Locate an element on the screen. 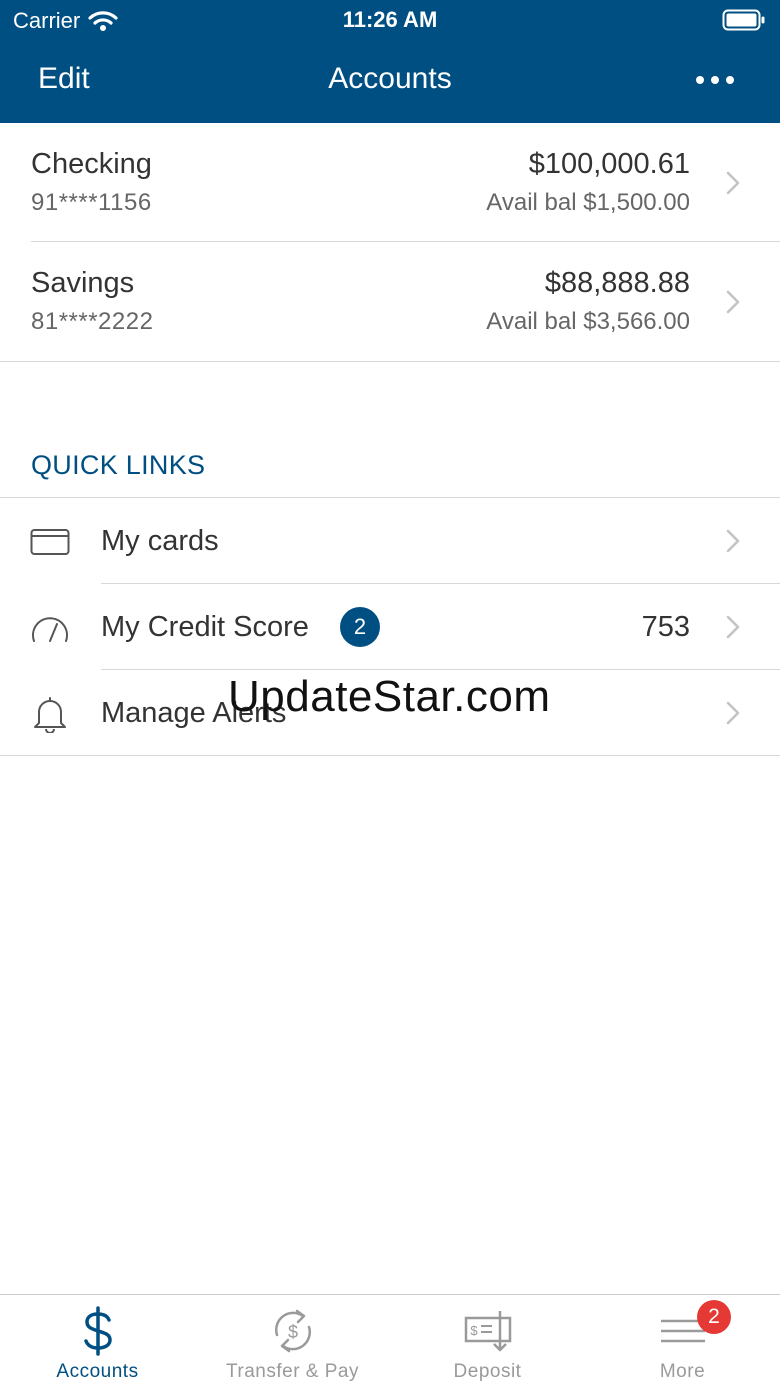  transfer-icon: $ is located at coordinates (292, 1331).